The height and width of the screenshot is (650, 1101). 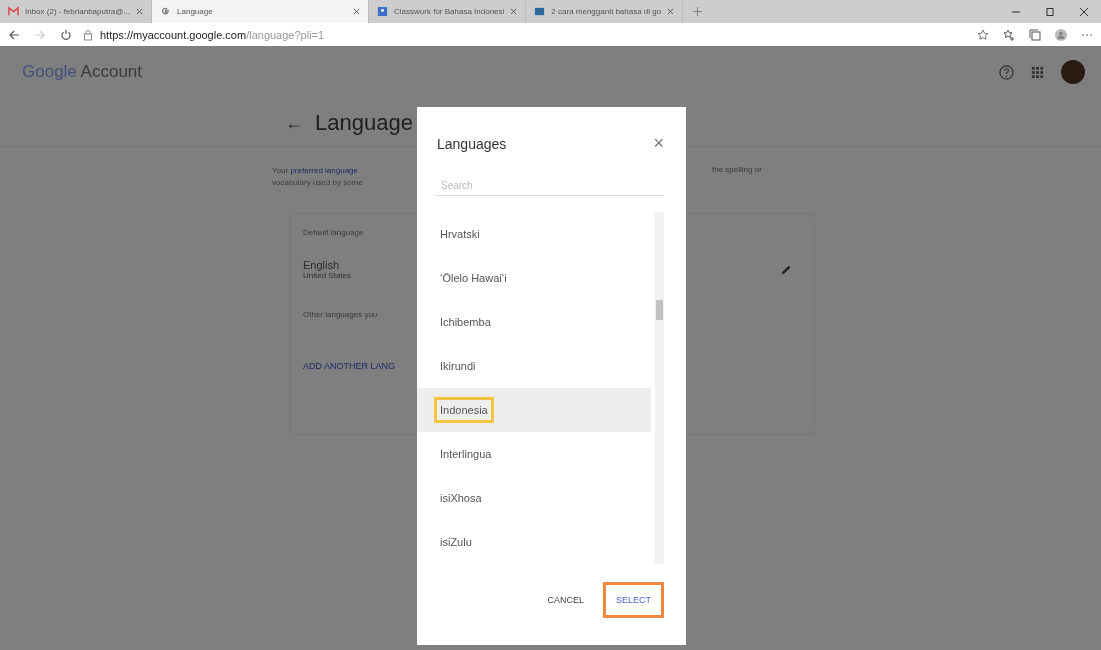 What do you see at coordinates (472, 143) in the screenshot?
I see `dialog-title: Languages` at bounding box center [472, 143].